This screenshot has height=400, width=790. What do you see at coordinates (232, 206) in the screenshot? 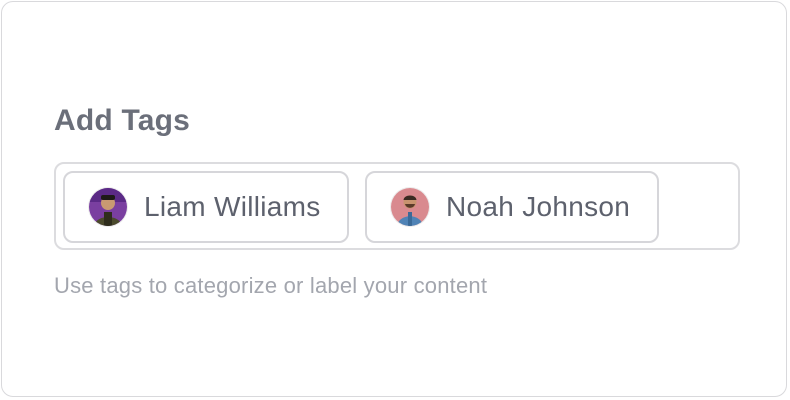
I see `tag-label: Liam Williams` at bounding box center [232, 206].